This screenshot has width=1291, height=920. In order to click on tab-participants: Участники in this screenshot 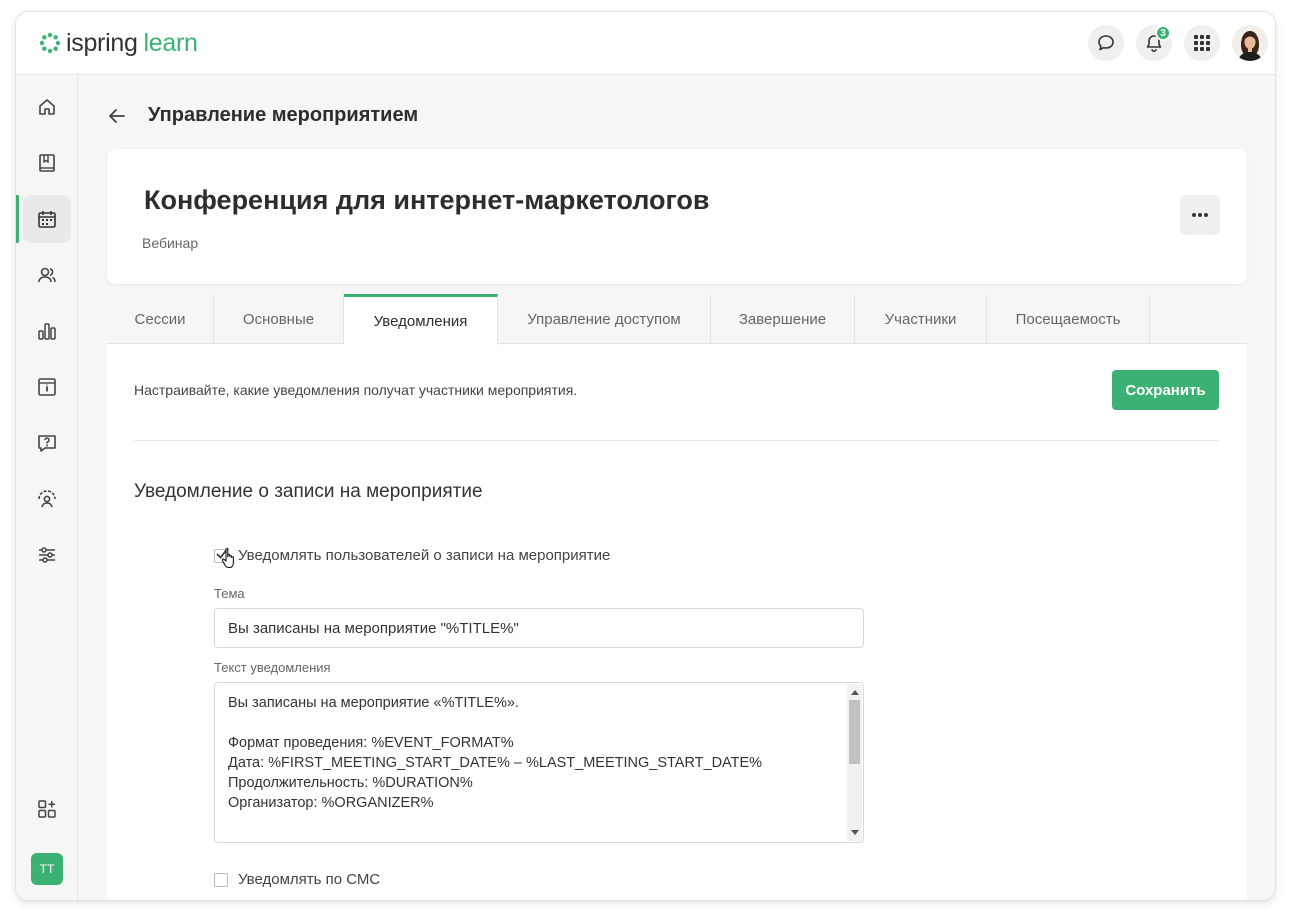, I will do `click(921, 319)`.